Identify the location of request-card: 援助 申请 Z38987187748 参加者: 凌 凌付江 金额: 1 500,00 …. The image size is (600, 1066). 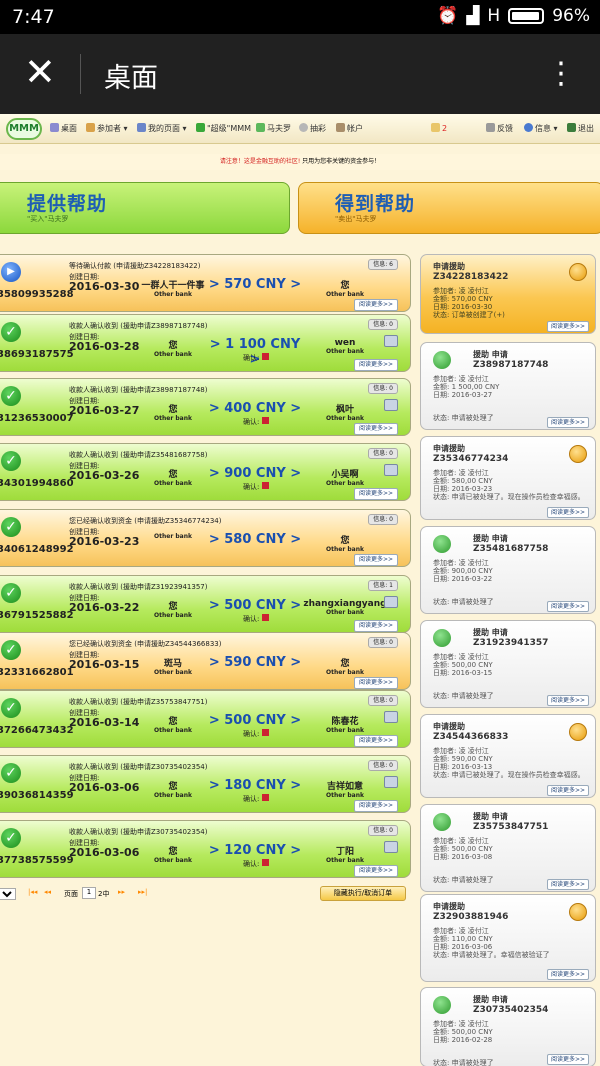
(508, 386).